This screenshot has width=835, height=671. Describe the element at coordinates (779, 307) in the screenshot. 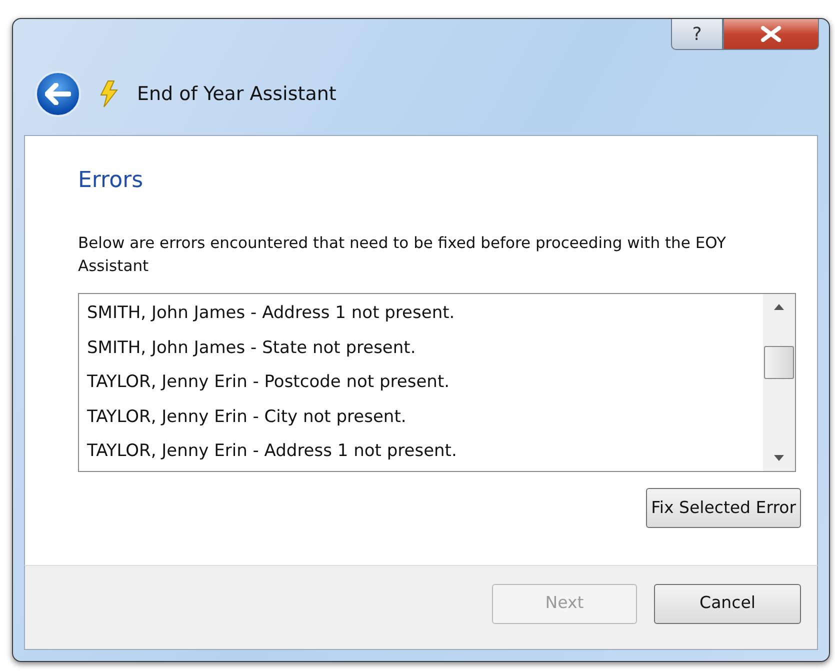

I see `scroll-up-icon` at that location.